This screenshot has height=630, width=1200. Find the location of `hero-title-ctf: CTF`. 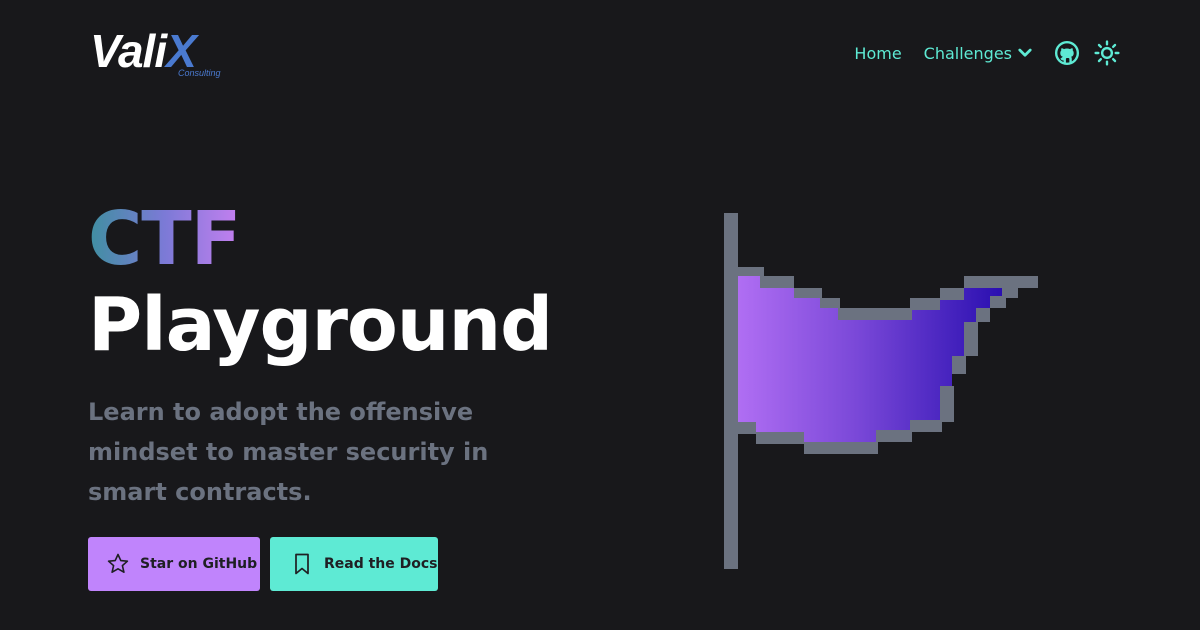

hero-title-ctf: CTF is located at coordinates (164, 239).